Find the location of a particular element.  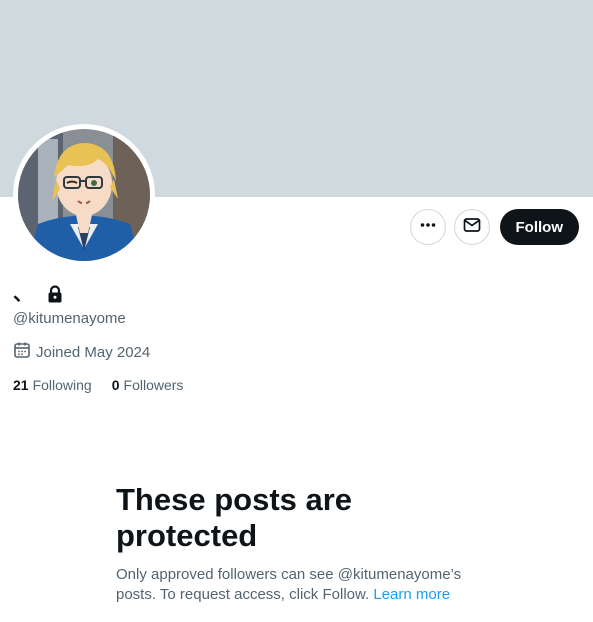

lock-icon is located at coordinates (55, 294).